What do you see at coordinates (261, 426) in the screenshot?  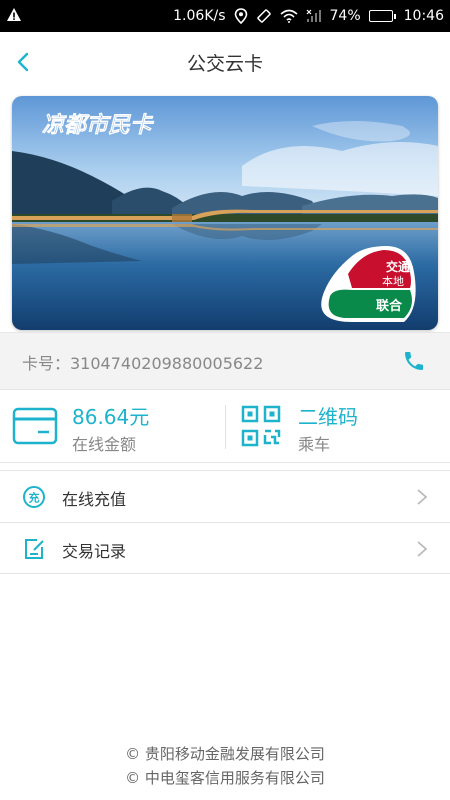 I see `qrcode-icon` at bounding box center [261, 426].